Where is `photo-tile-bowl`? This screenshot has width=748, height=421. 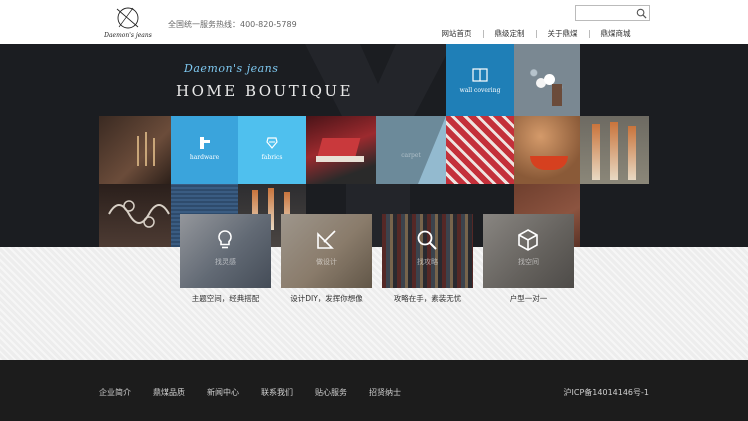
photo-tile-bowl is located at coordinates (547, 150).